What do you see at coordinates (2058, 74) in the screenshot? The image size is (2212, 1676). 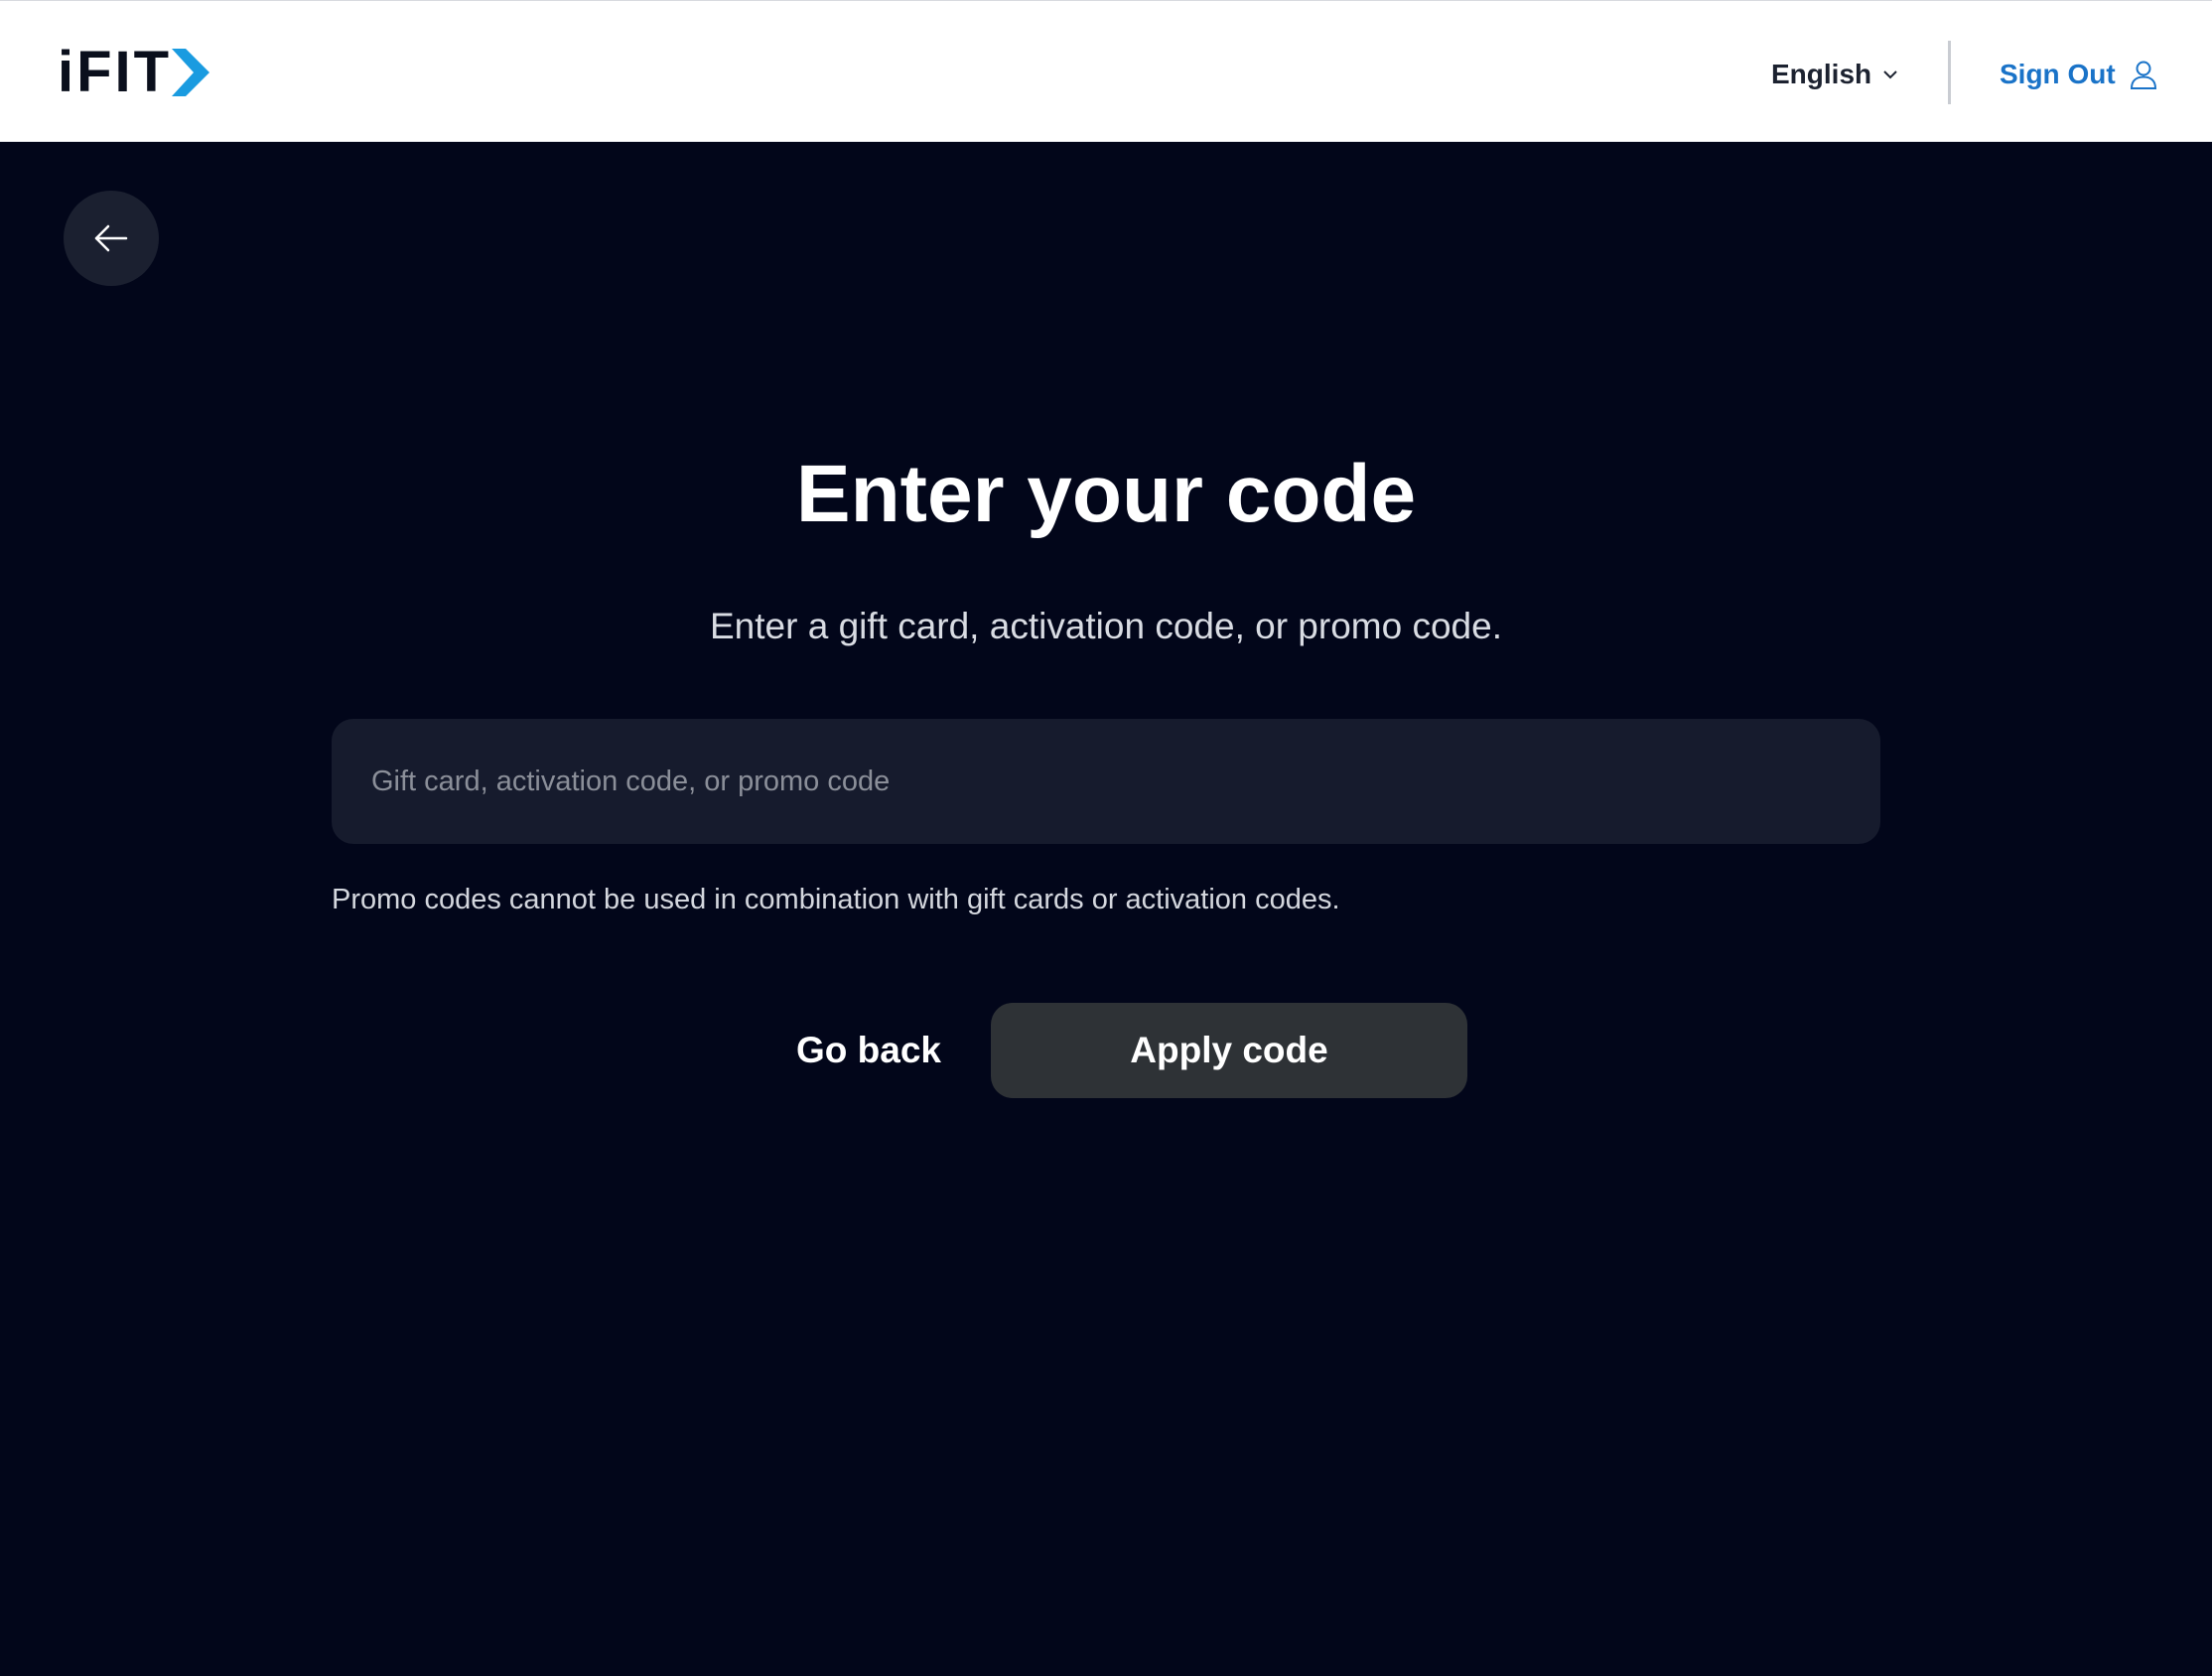 I see `sign-out-label: Sign Out` at bounding box center [2058, 74].